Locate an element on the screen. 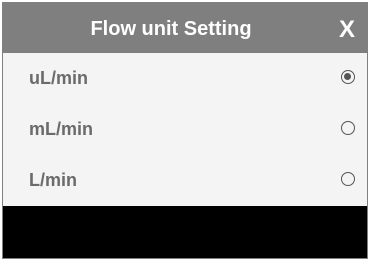 The image size is (371, 262). radio-ml-min is located at coordinates (348, 128).